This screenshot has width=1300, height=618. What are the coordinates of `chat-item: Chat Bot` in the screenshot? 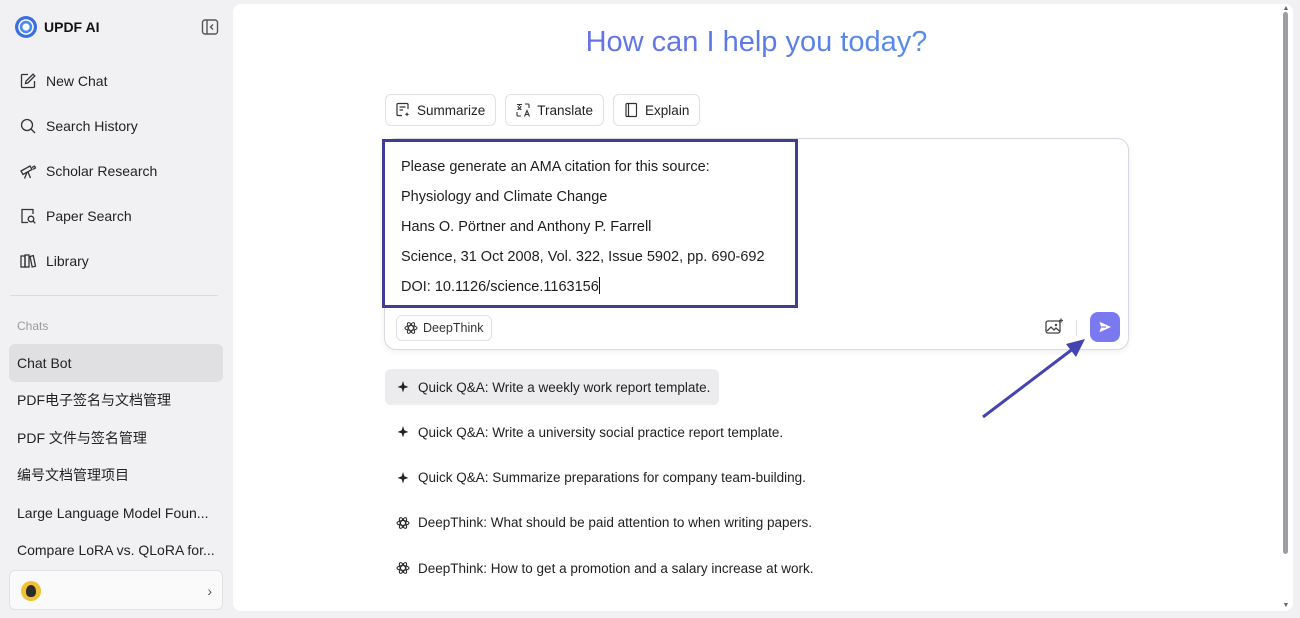 It's located at (116, 363).